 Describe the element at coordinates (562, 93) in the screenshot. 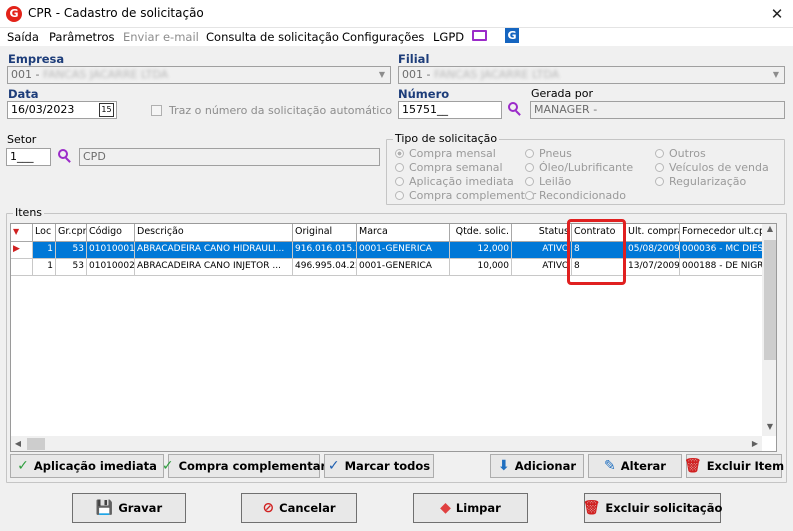

I see `gerada-por-label: Gerada por` at that location.